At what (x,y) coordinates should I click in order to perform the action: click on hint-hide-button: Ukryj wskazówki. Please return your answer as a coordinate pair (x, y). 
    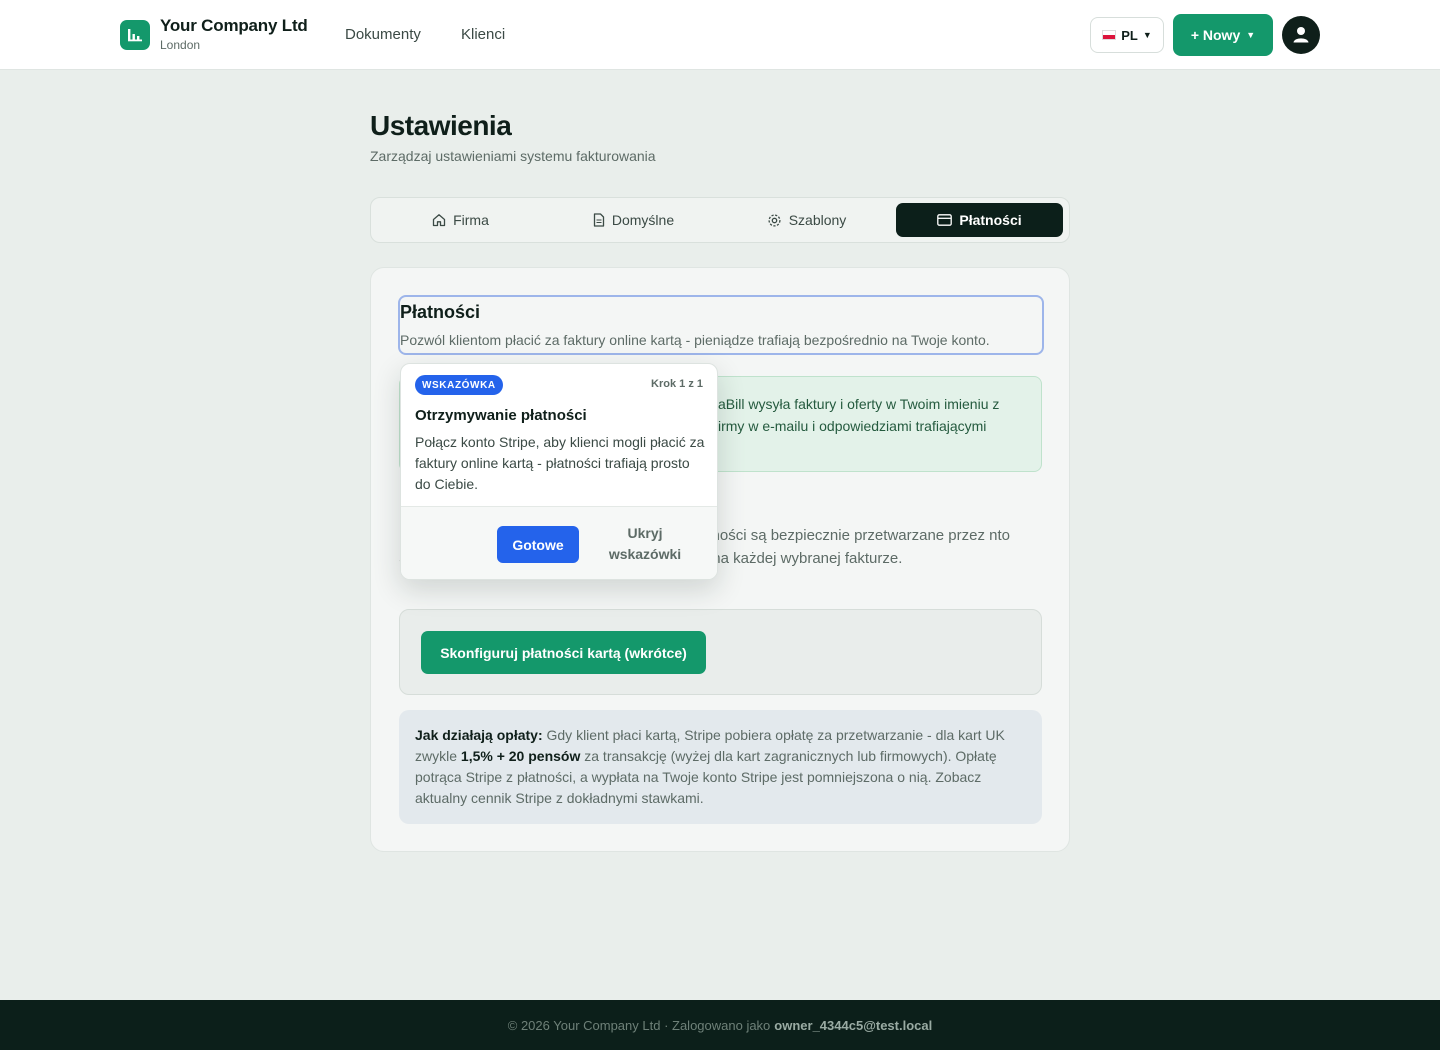
    Looking at the image, I should click on (645, 544).